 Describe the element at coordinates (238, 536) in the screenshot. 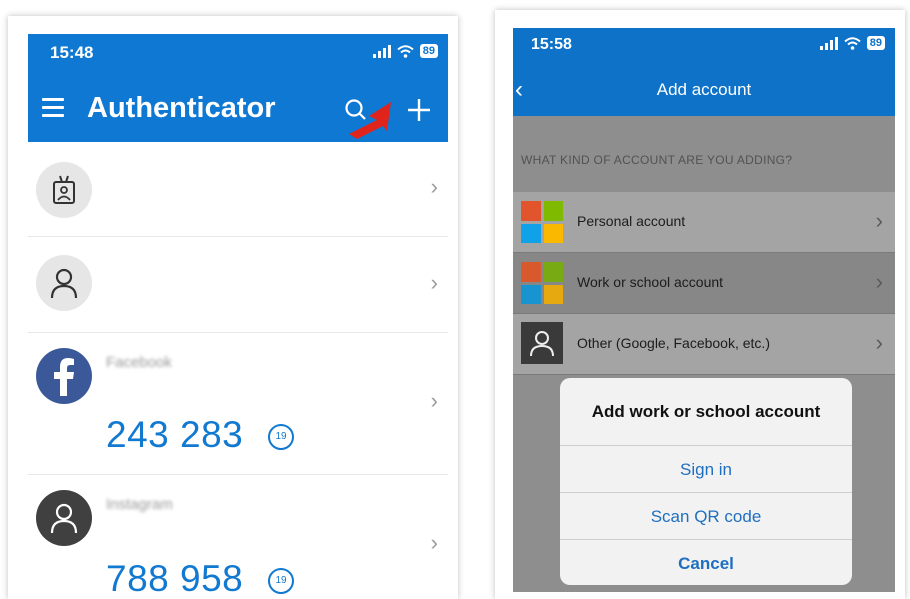

I see `account-list-item: Instagram › 788 958 19` at that location.